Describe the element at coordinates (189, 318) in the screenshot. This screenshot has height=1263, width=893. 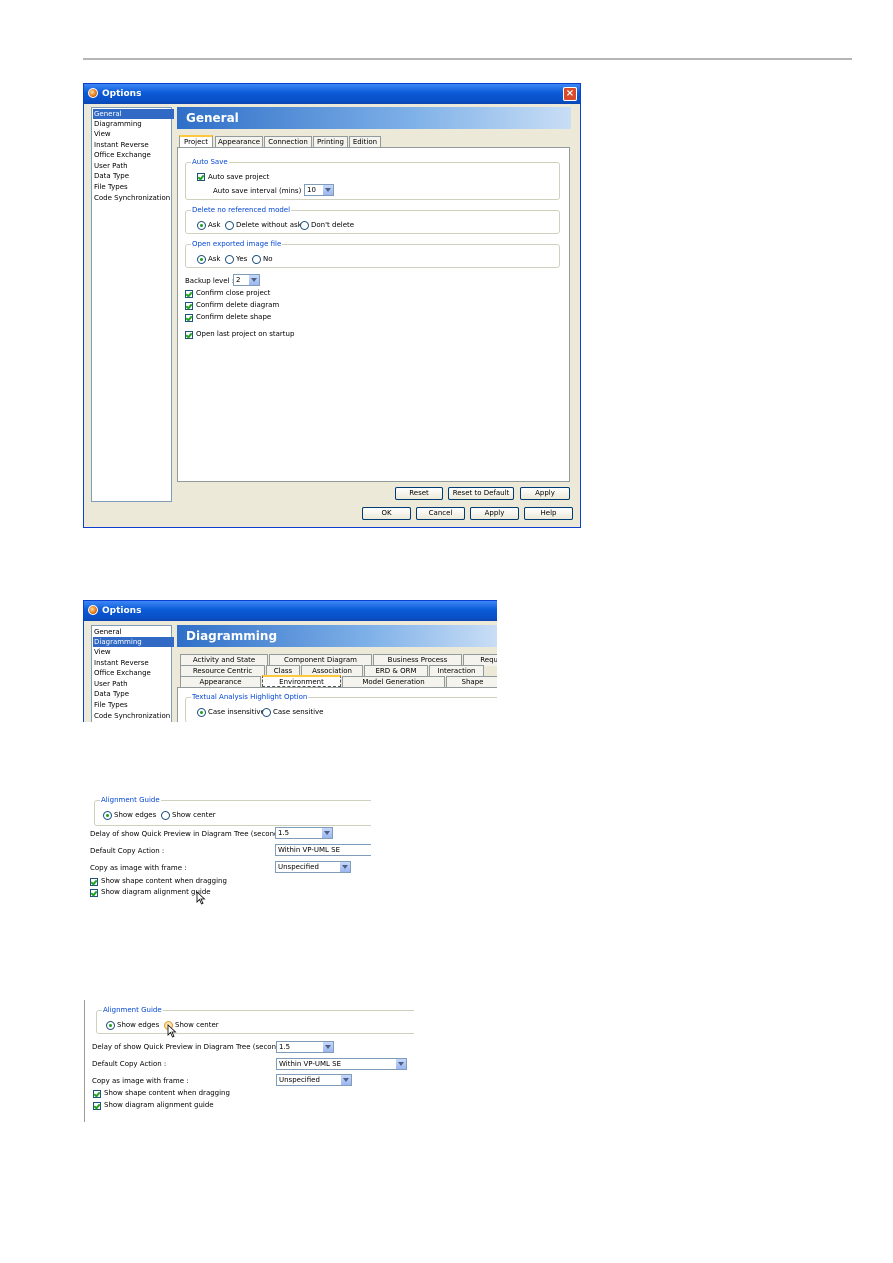
I see `confirm-delete-shape-checkbox` at that location.